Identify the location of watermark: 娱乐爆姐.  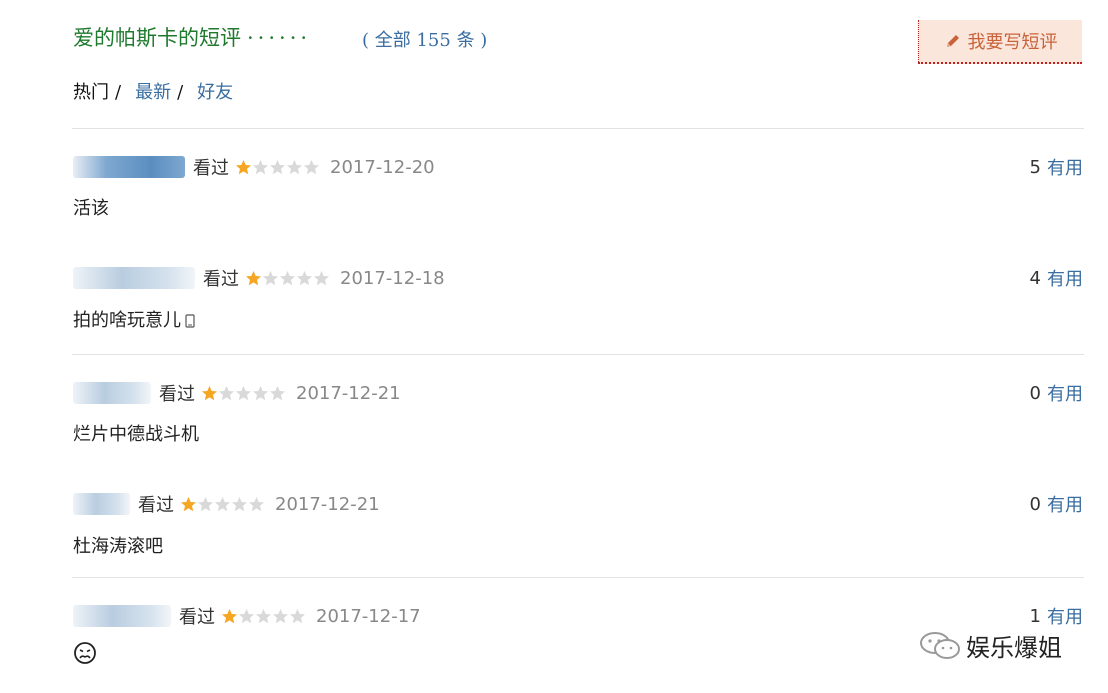
(990, 645).